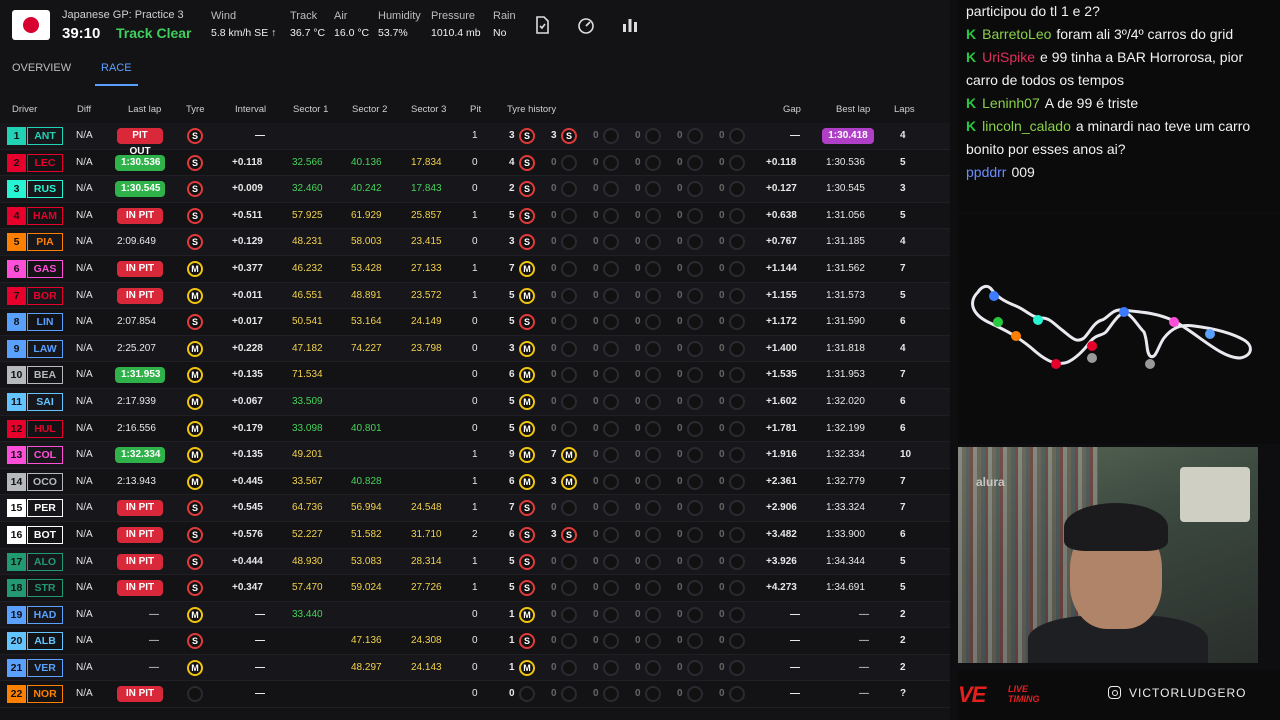 The width and height of the screenshot is (1280, 720). Describe the element at coordinates (310, 109) in the screenshot. I see `col-sector-1: Sector 1` at that location.